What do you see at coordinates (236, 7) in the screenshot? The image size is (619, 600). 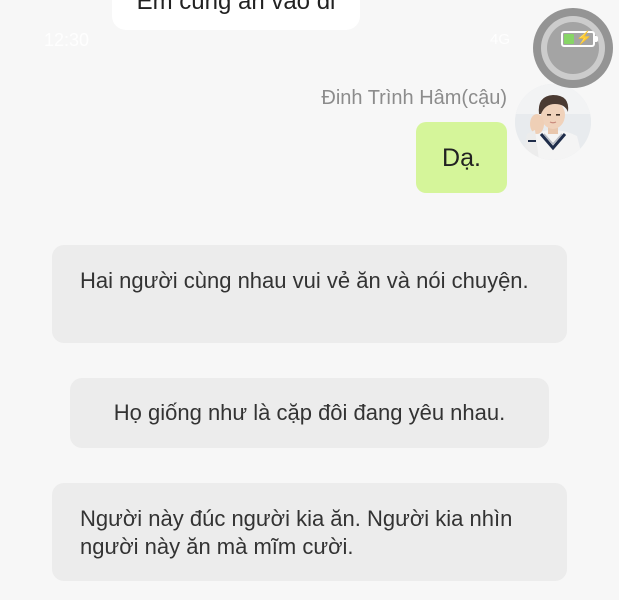 I see `previous-message-text: Em cũng ăn vào đi` at bounding box center [236, 7].